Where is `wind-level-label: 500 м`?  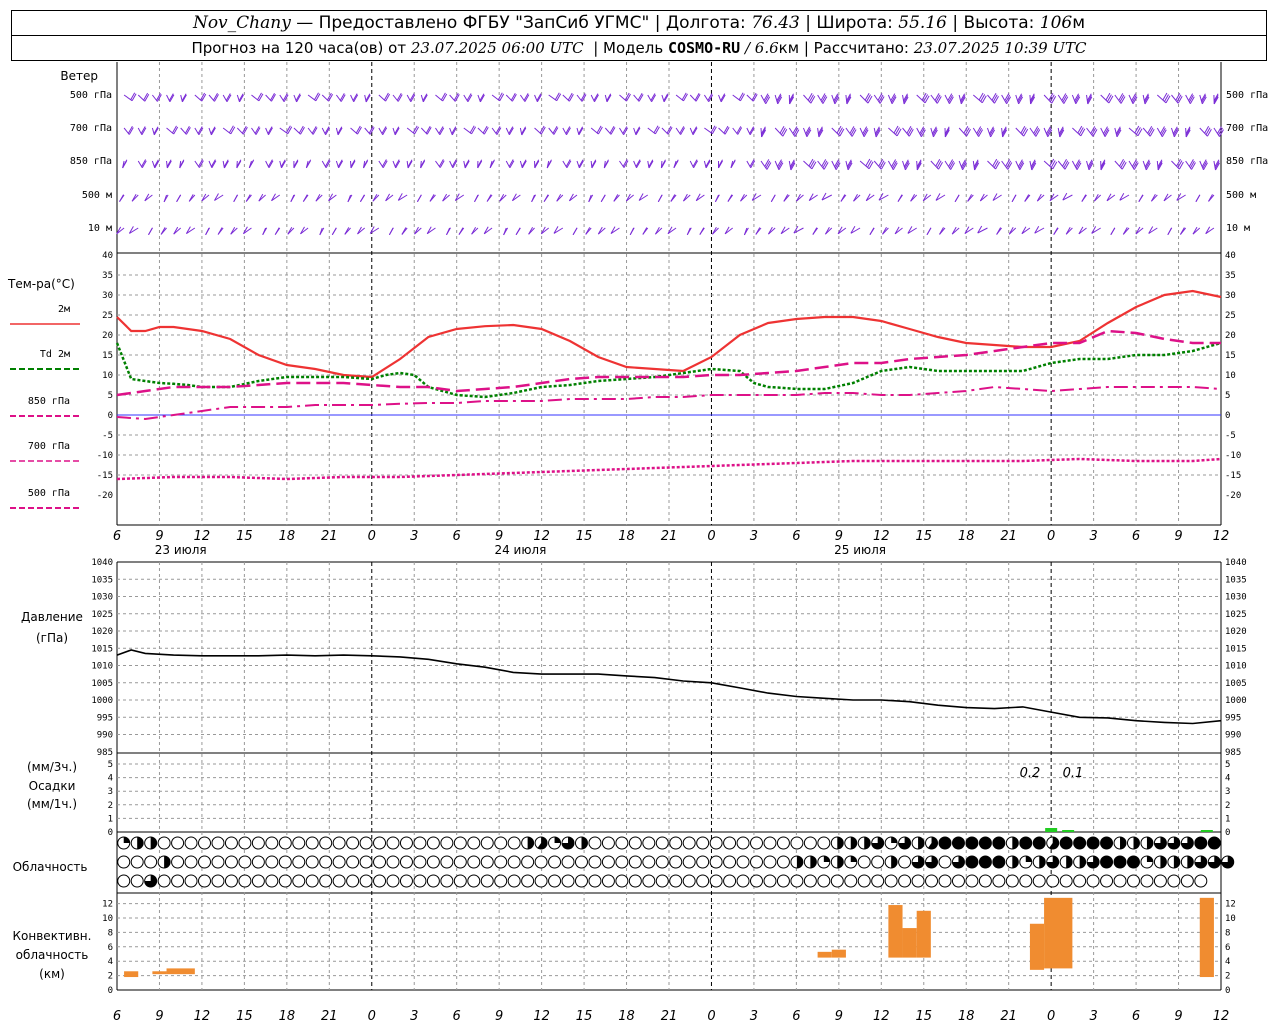
wind-level-label: 500 м is located at coordinates (97, 195).